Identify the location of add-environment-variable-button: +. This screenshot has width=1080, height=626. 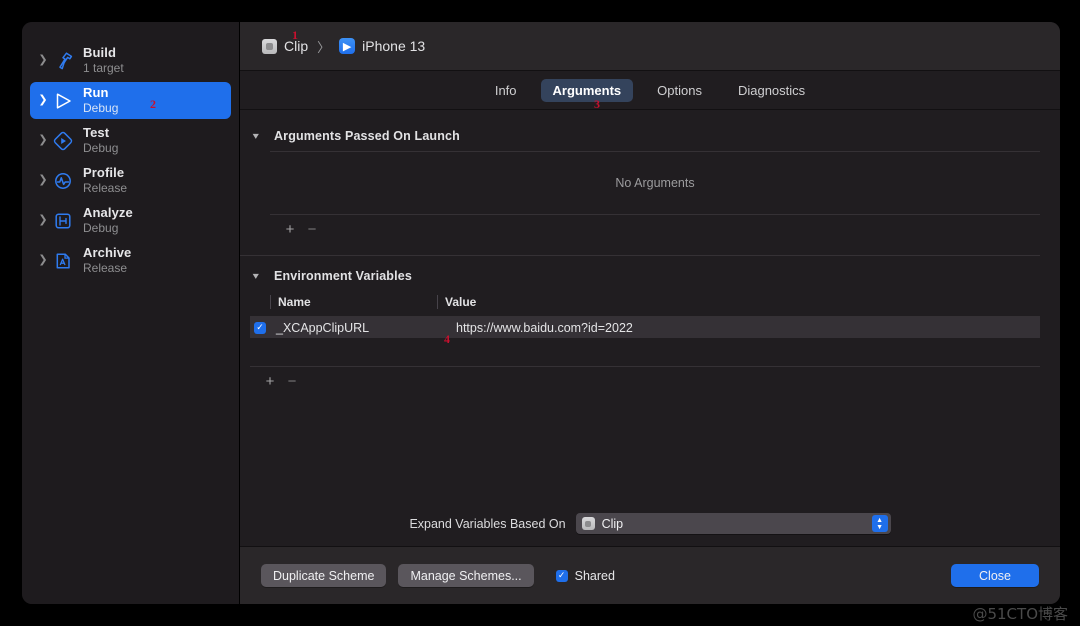
(270, 381).